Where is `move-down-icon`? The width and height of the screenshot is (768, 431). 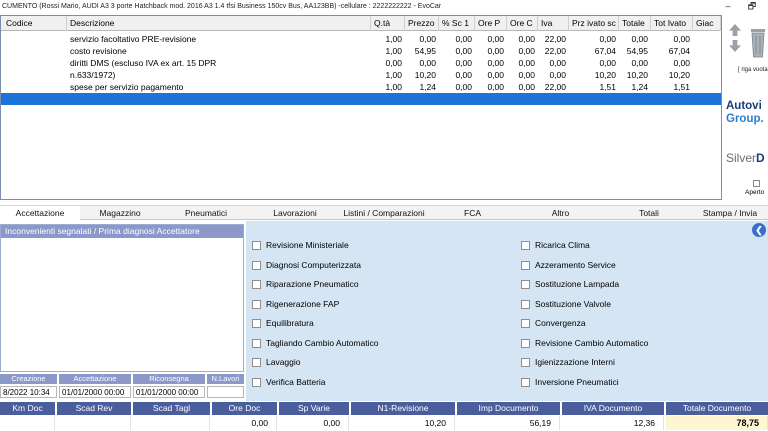
move-down-icon is located at coordinates (735, 46).